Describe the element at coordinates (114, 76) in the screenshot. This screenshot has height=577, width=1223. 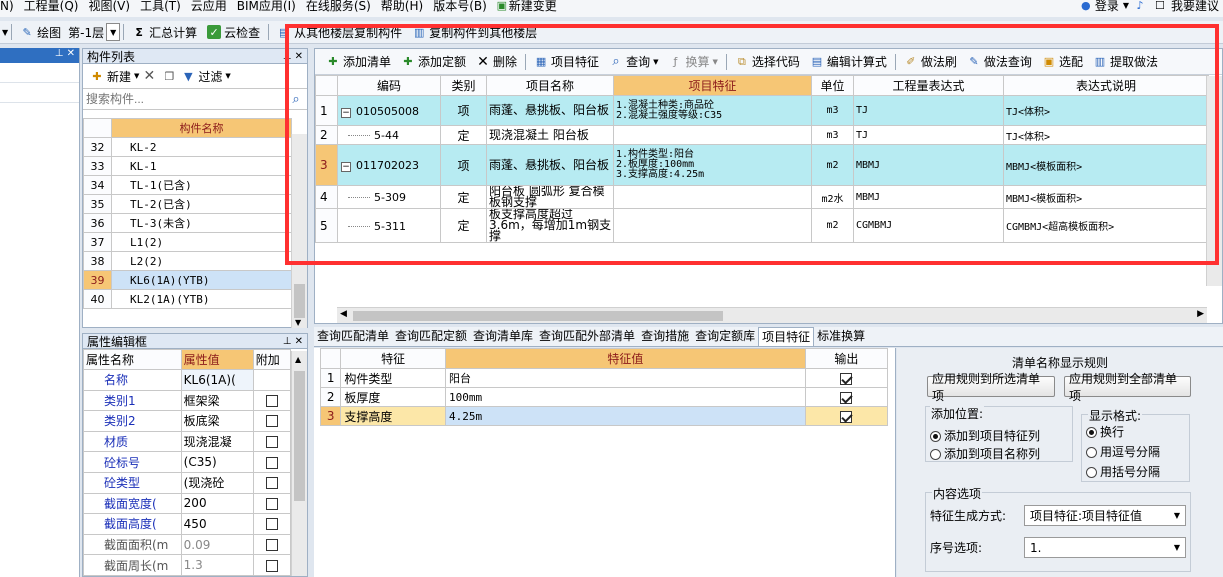
I see `new-button: ✚ 新建 ▼` at that location.